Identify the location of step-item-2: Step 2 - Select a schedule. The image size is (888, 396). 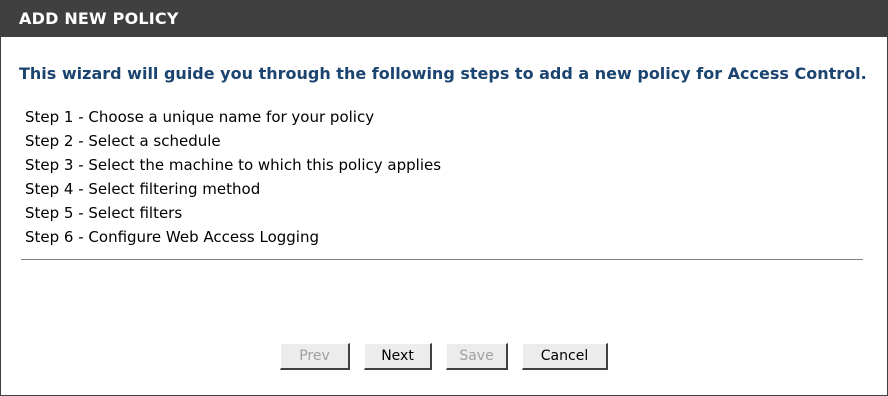
(123, 141).